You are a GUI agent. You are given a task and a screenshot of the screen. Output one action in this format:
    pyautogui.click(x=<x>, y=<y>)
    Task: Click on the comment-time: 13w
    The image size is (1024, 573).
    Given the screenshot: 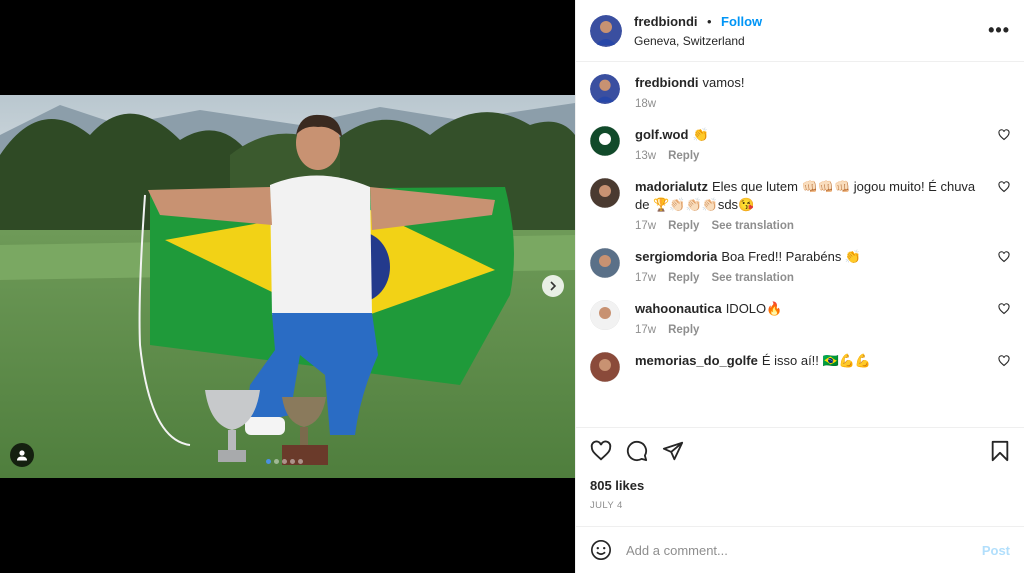 What is the action you would take?
    pyautogui.click(x=645, y=156)
    